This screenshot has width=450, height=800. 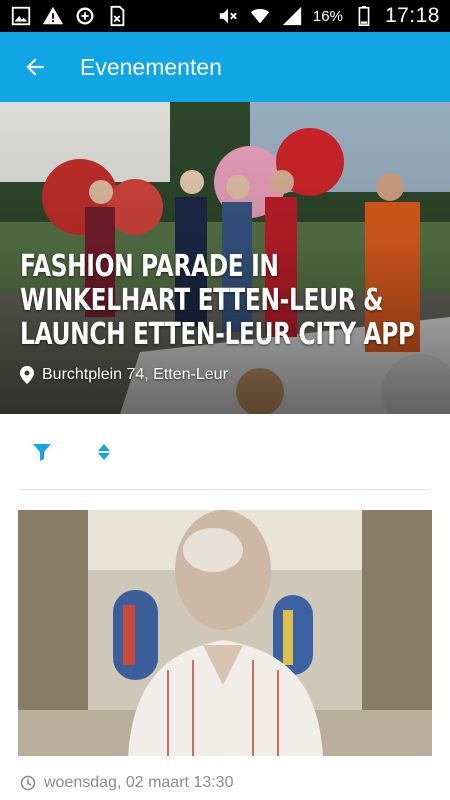 I want to click on event-date: woensdag, 02 maart 13:30, so click(x=126, y=783).